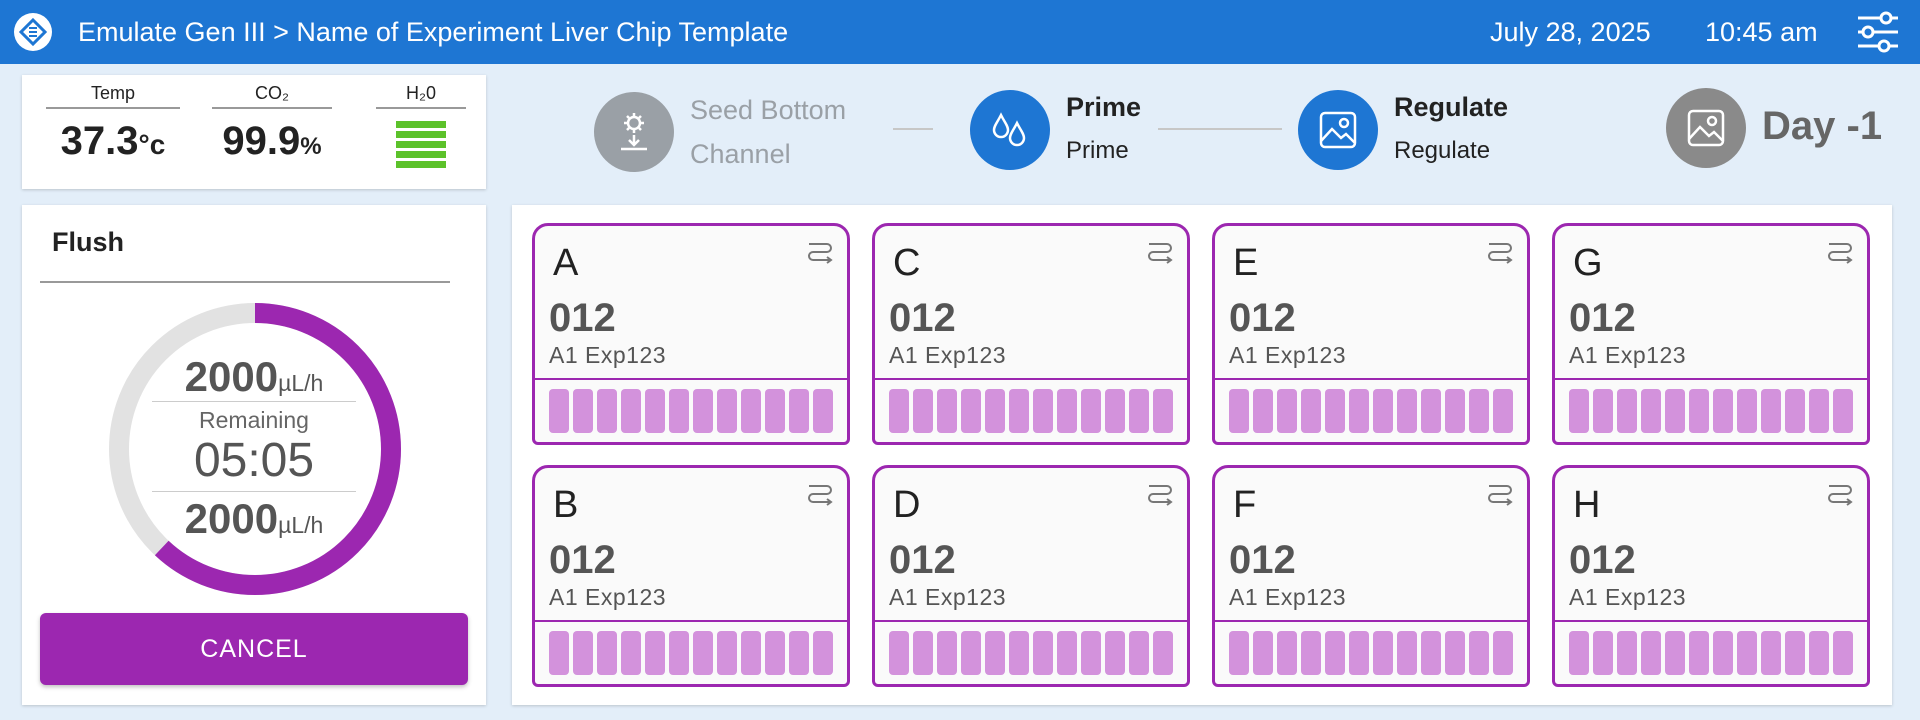 The width and height of the screenshot is (1920, 720). I want to click on chip-card: B 012 A1 Exp123, so click(691, 576).